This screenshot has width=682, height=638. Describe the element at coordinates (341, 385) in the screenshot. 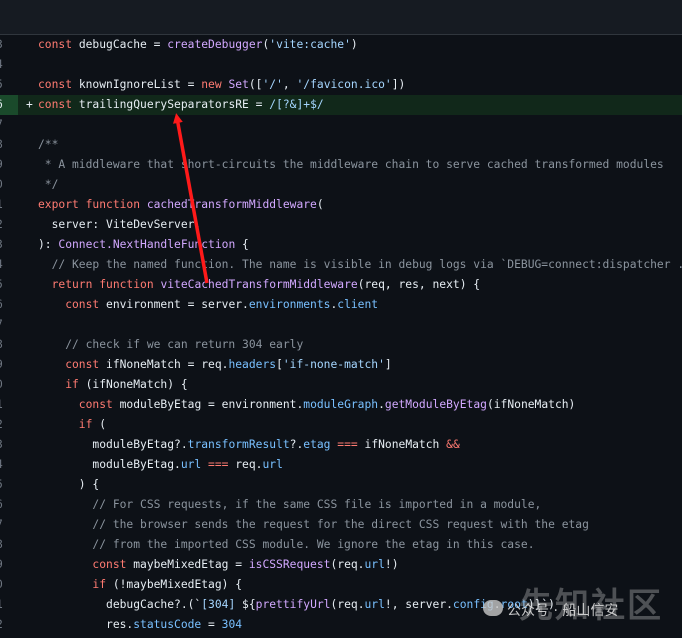

I see `code-line: 0 if (ifNoneMatch) {` at that location.